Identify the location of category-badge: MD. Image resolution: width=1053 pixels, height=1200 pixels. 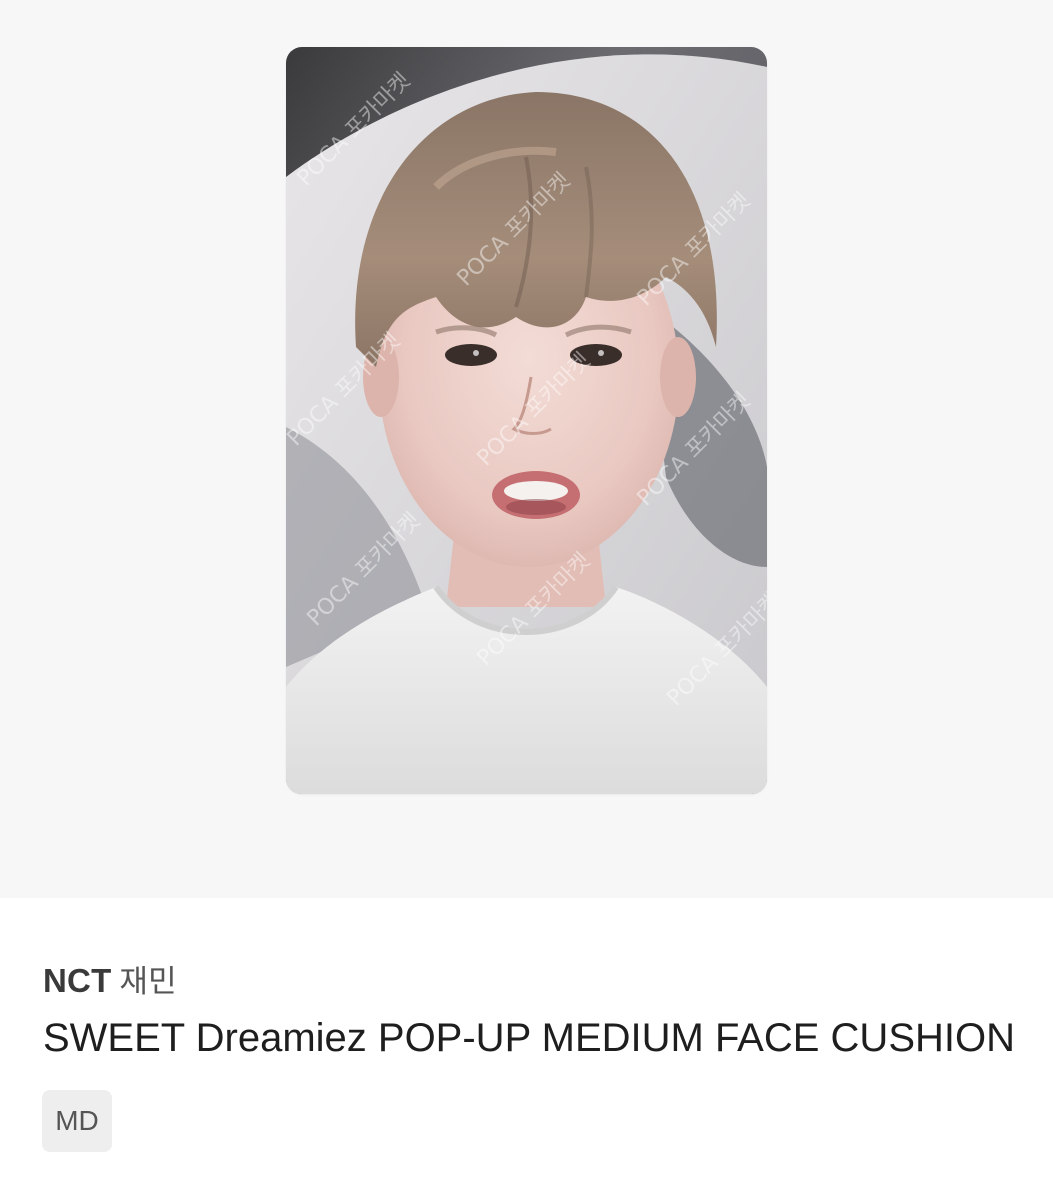
(77, 1121).